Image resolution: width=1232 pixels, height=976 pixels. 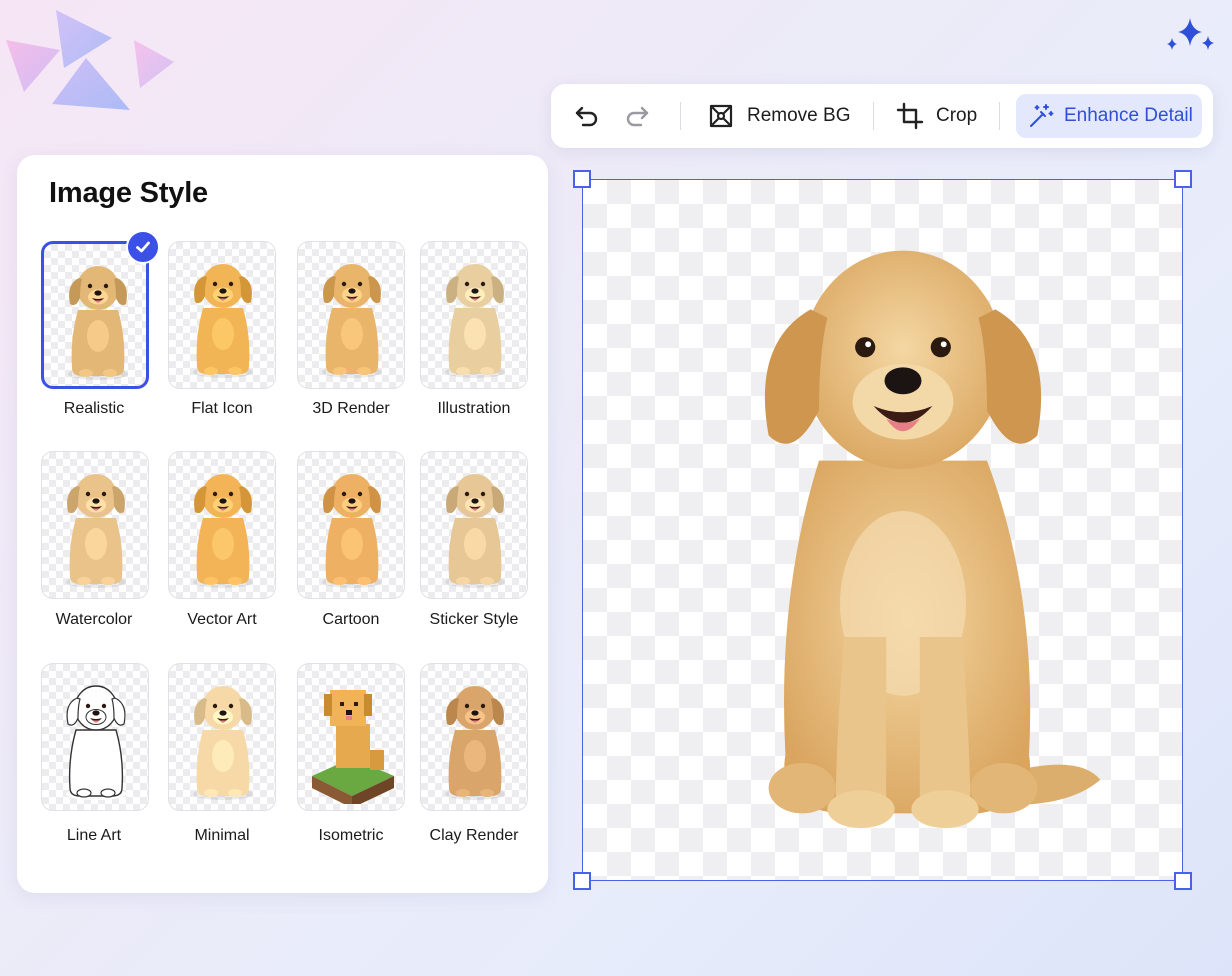 What do you see at coordinates (1183, 881) in the screenshot?
I see `crop-handle-bottom-right` at bounding box center [1183, 881].